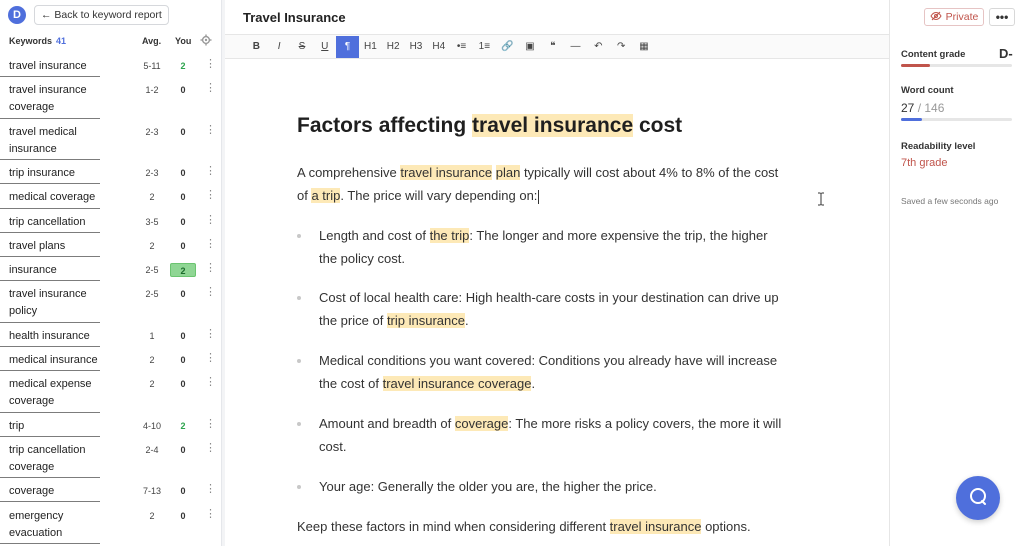  Describe the element at coordinates (598, 47) in the screenshot. I see `undo-button: ↶` at that location.